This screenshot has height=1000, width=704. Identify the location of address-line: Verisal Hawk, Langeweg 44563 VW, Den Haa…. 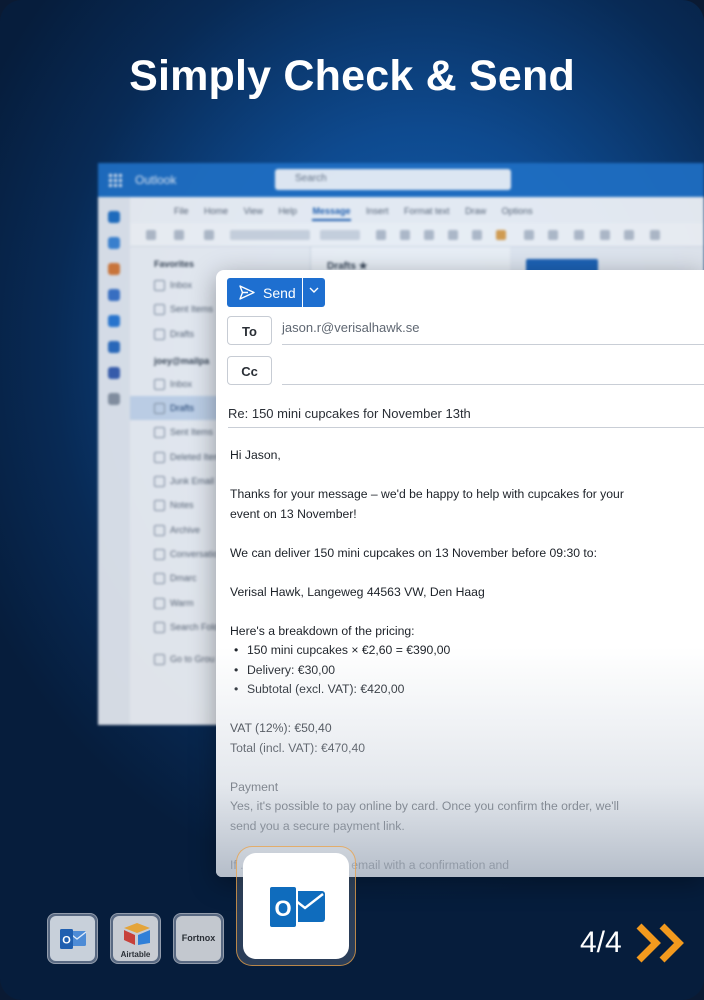
(357, 591).